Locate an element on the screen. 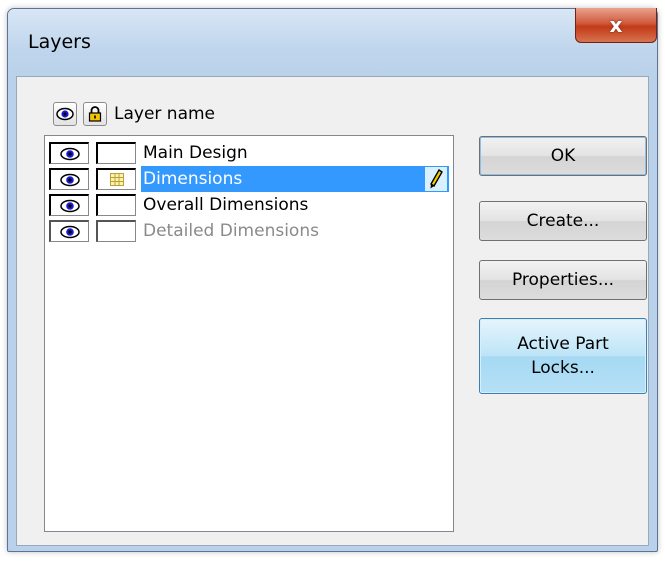  layer-row-main-design: Main Design is located at coordinates (249, 153).